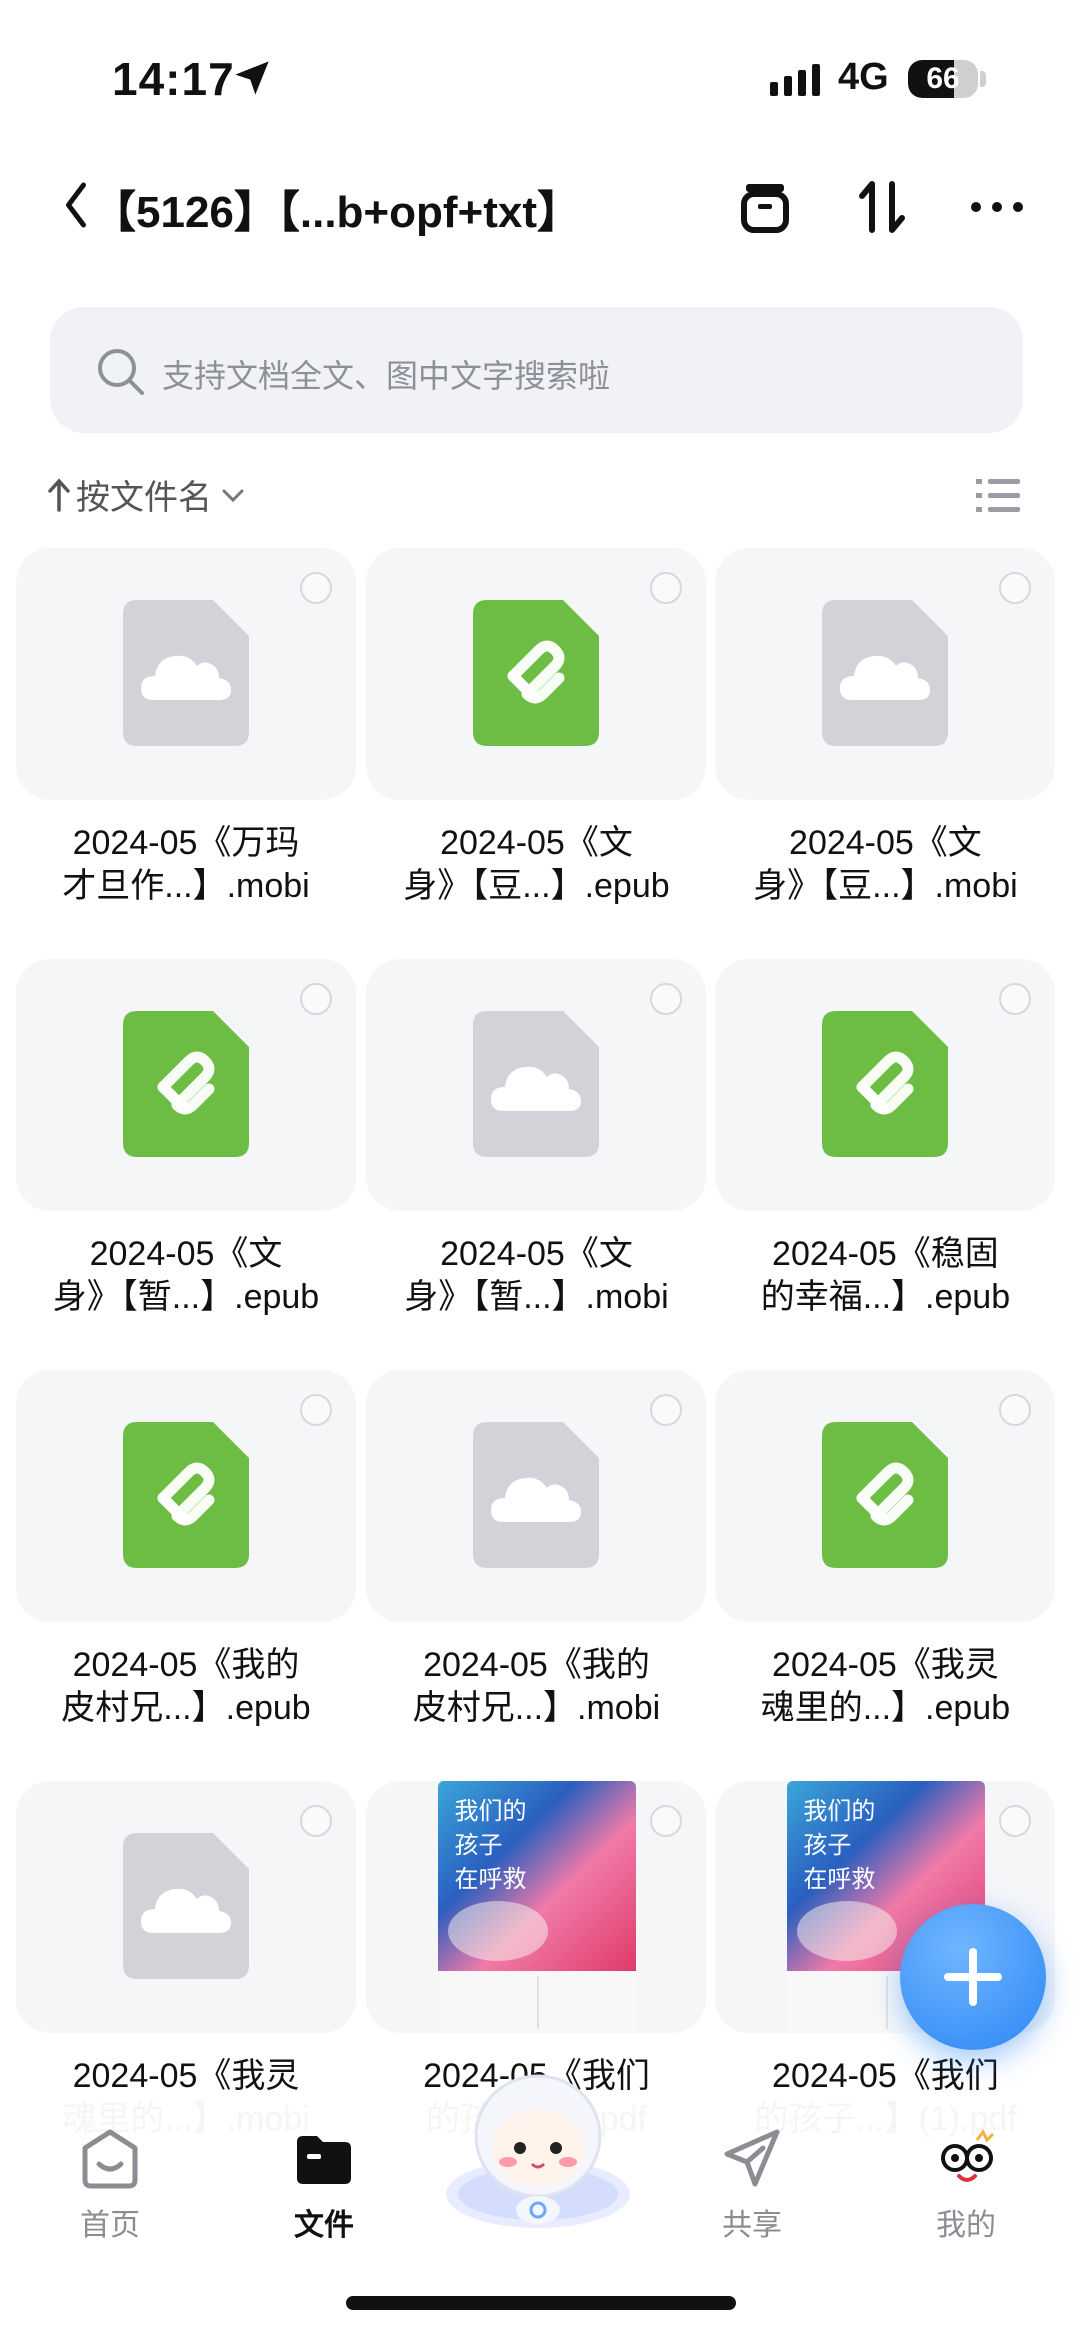 This screenshot has height=2341, width=1080. I want to click on chevron-down-icon, so click(233, 495).